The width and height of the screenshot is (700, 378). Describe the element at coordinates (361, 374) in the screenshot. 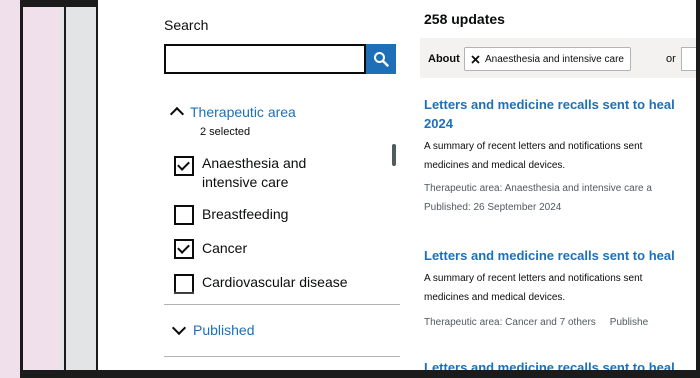

I see `bottom-border` at that location.